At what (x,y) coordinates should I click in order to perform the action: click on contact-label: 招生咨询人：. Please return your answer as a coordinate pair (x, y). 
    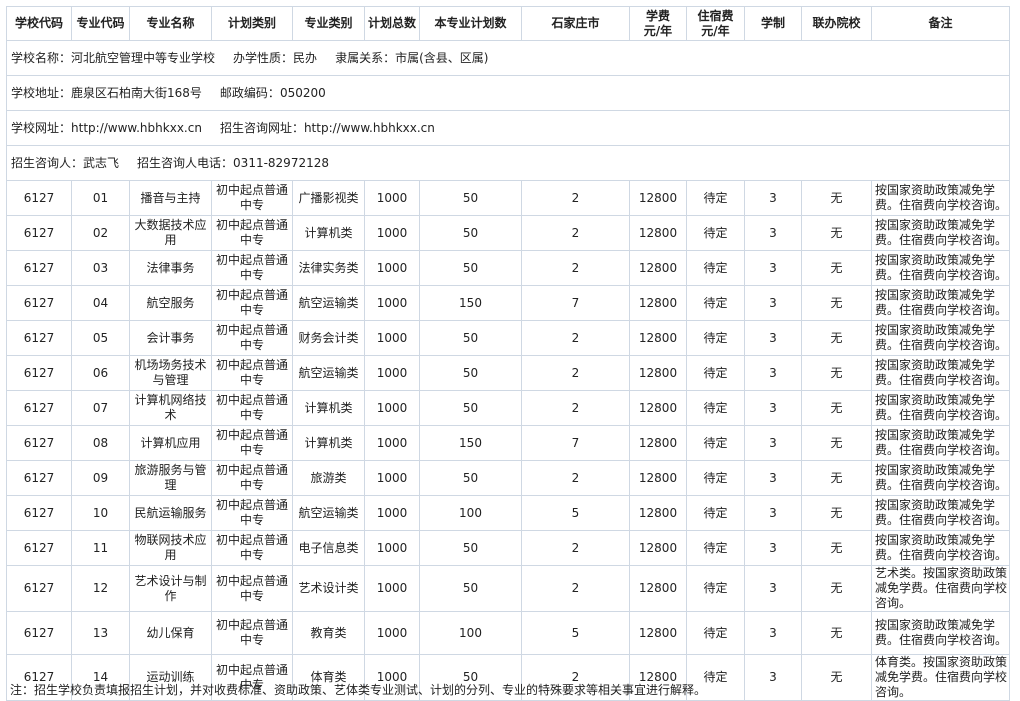
    Looking at the image, I should click on (47, 162).